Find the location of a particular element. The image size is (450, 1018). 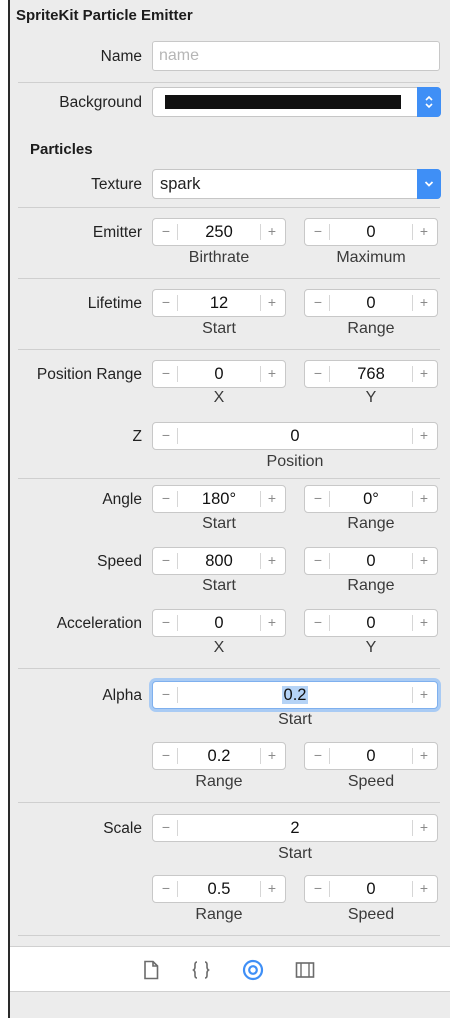

alpha-speed-caption: Speed is located at coordinates (371, 781).